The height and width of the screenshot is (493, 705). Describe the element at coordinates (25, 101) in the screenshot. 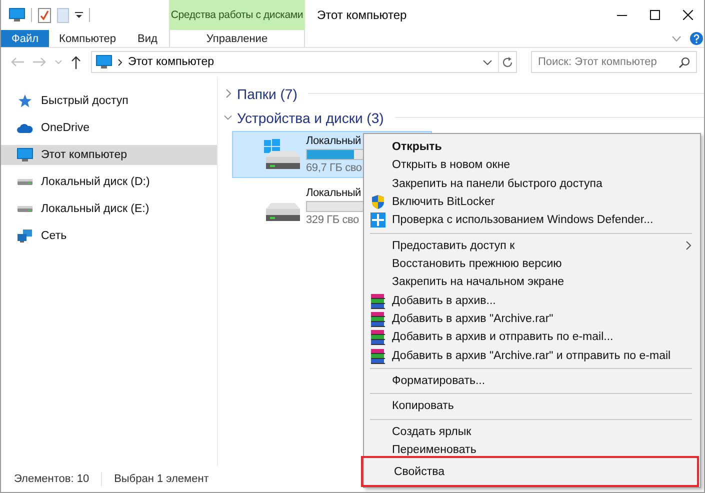

I see `star-icon` at that location.